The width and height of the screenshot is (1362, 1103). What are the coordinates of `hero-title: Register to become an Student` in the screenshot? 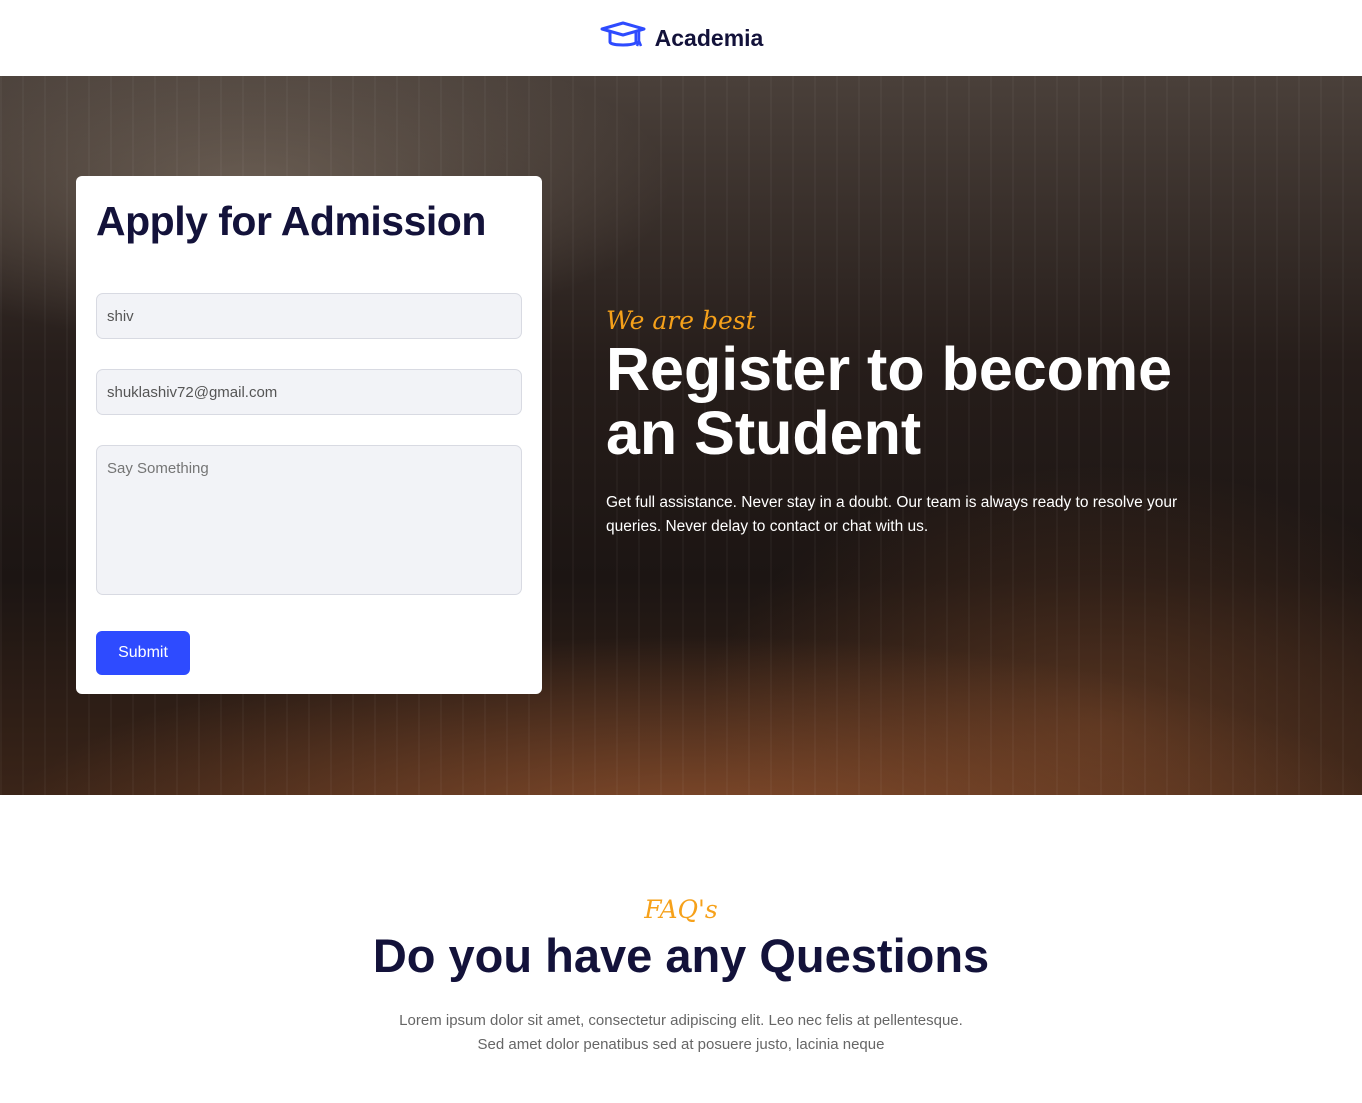 It's located at (889, 401).